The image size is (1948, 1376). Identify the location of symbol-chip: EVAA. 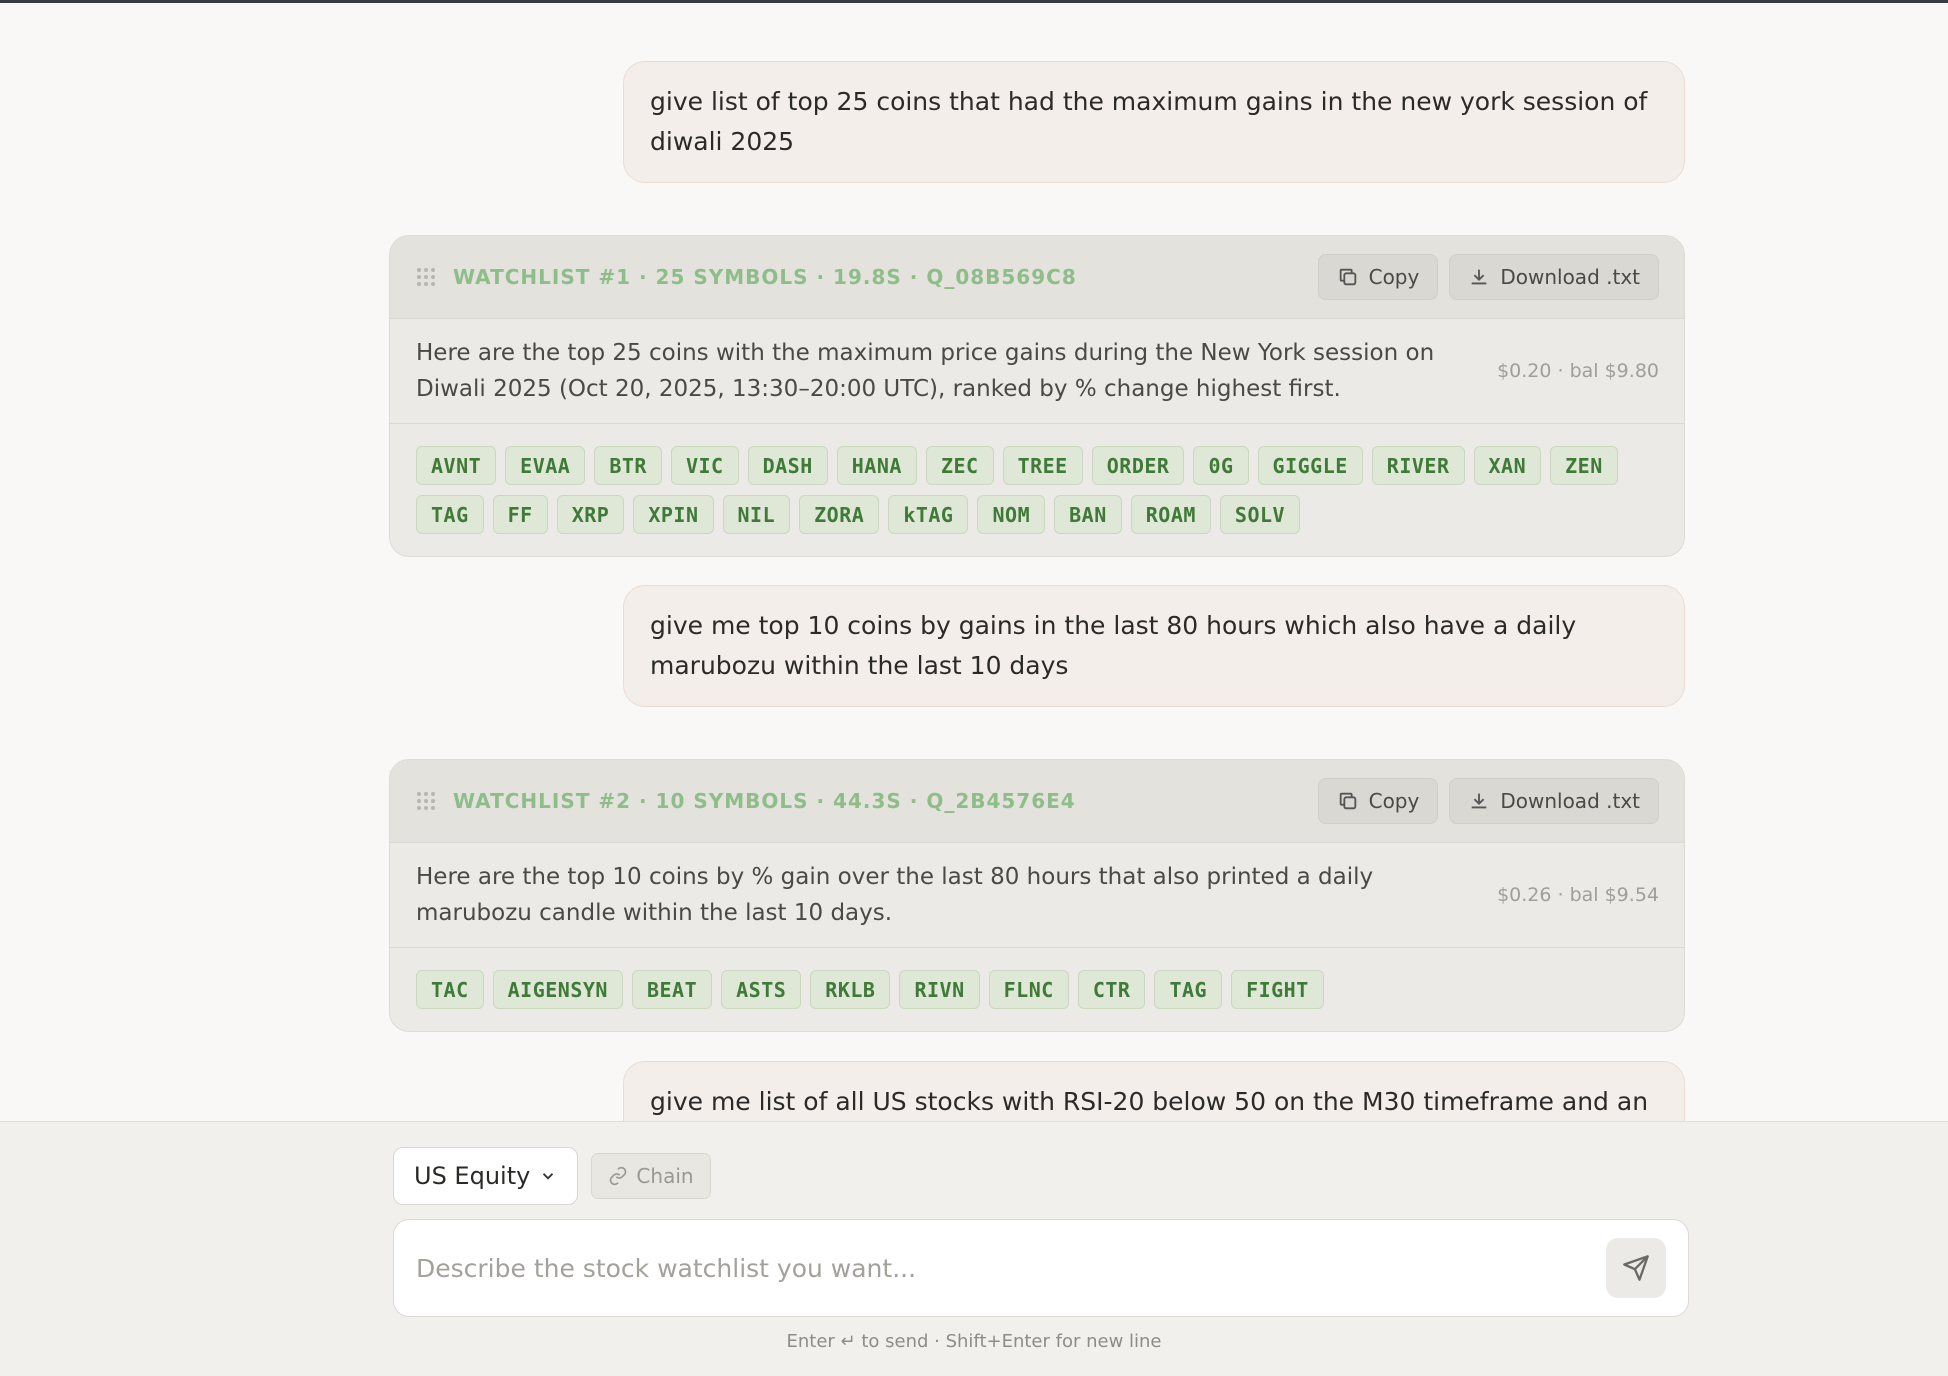
(545, 465).